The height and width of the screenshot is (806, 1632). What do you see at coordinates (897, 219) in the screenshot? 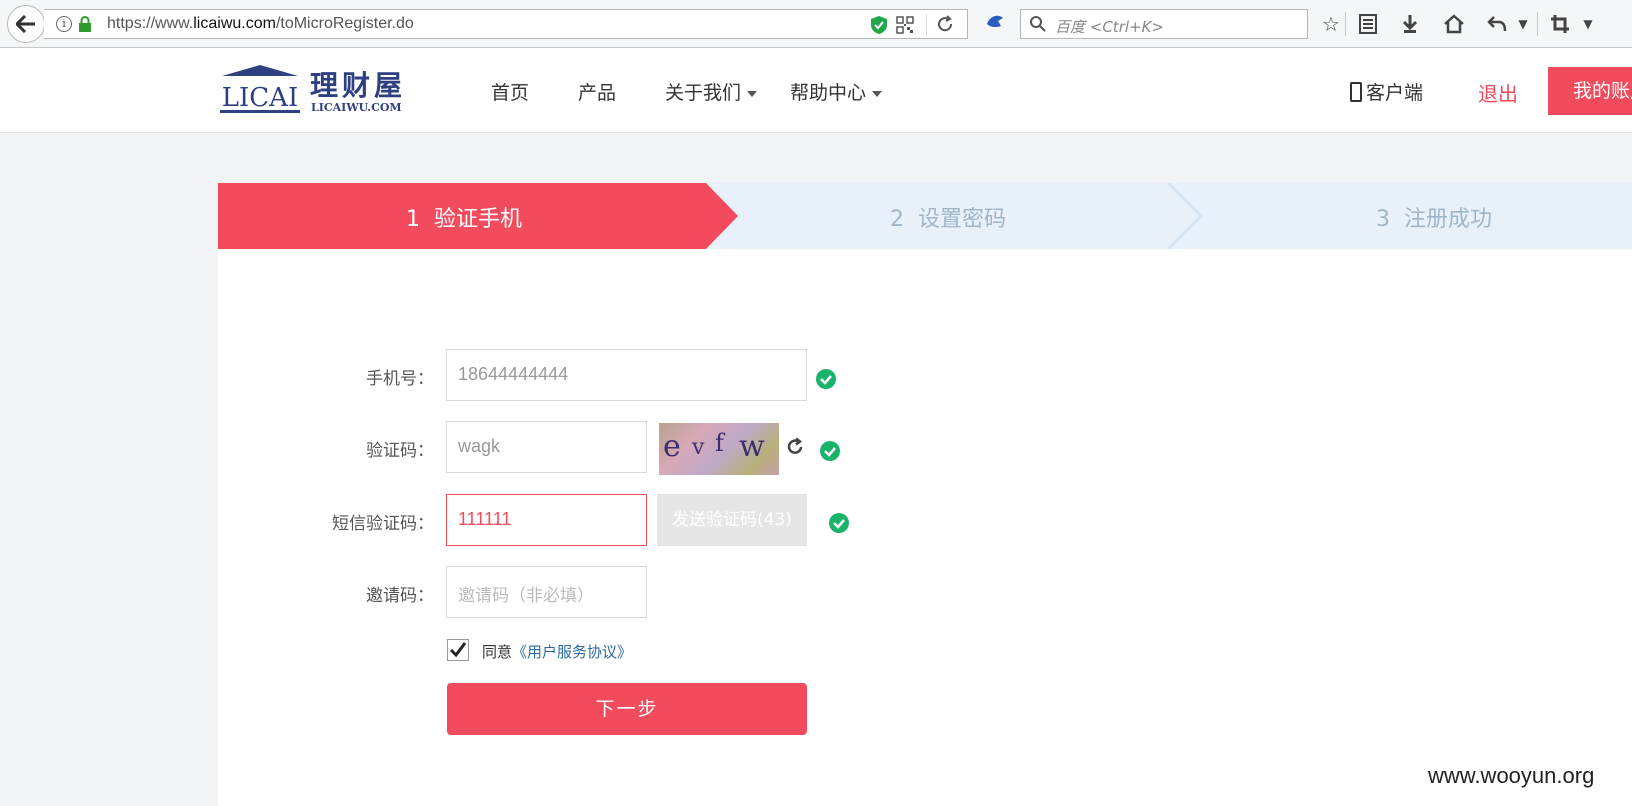
I see `step-2-num: 2` at bounding box center [897, 219].